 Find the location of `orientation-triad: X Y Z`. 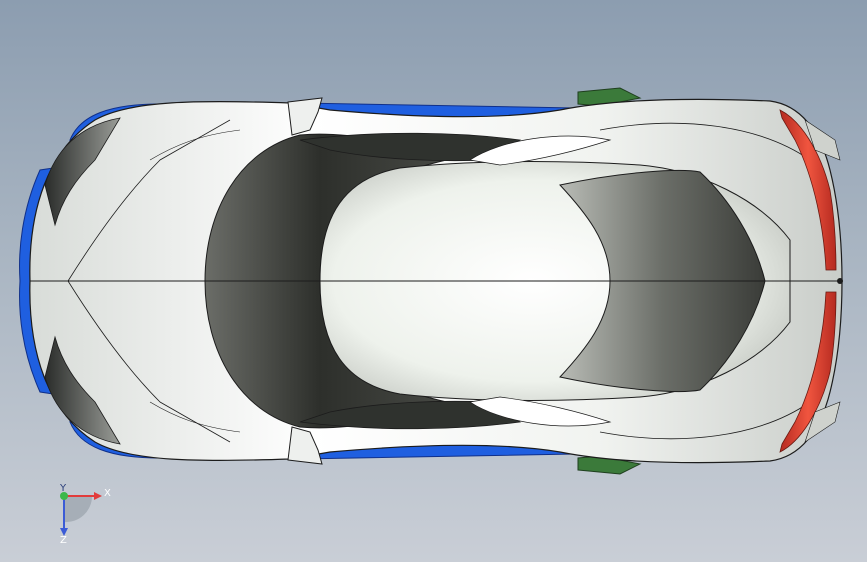

orientation-triad: X Y Z is located at coordinates (79, 513).